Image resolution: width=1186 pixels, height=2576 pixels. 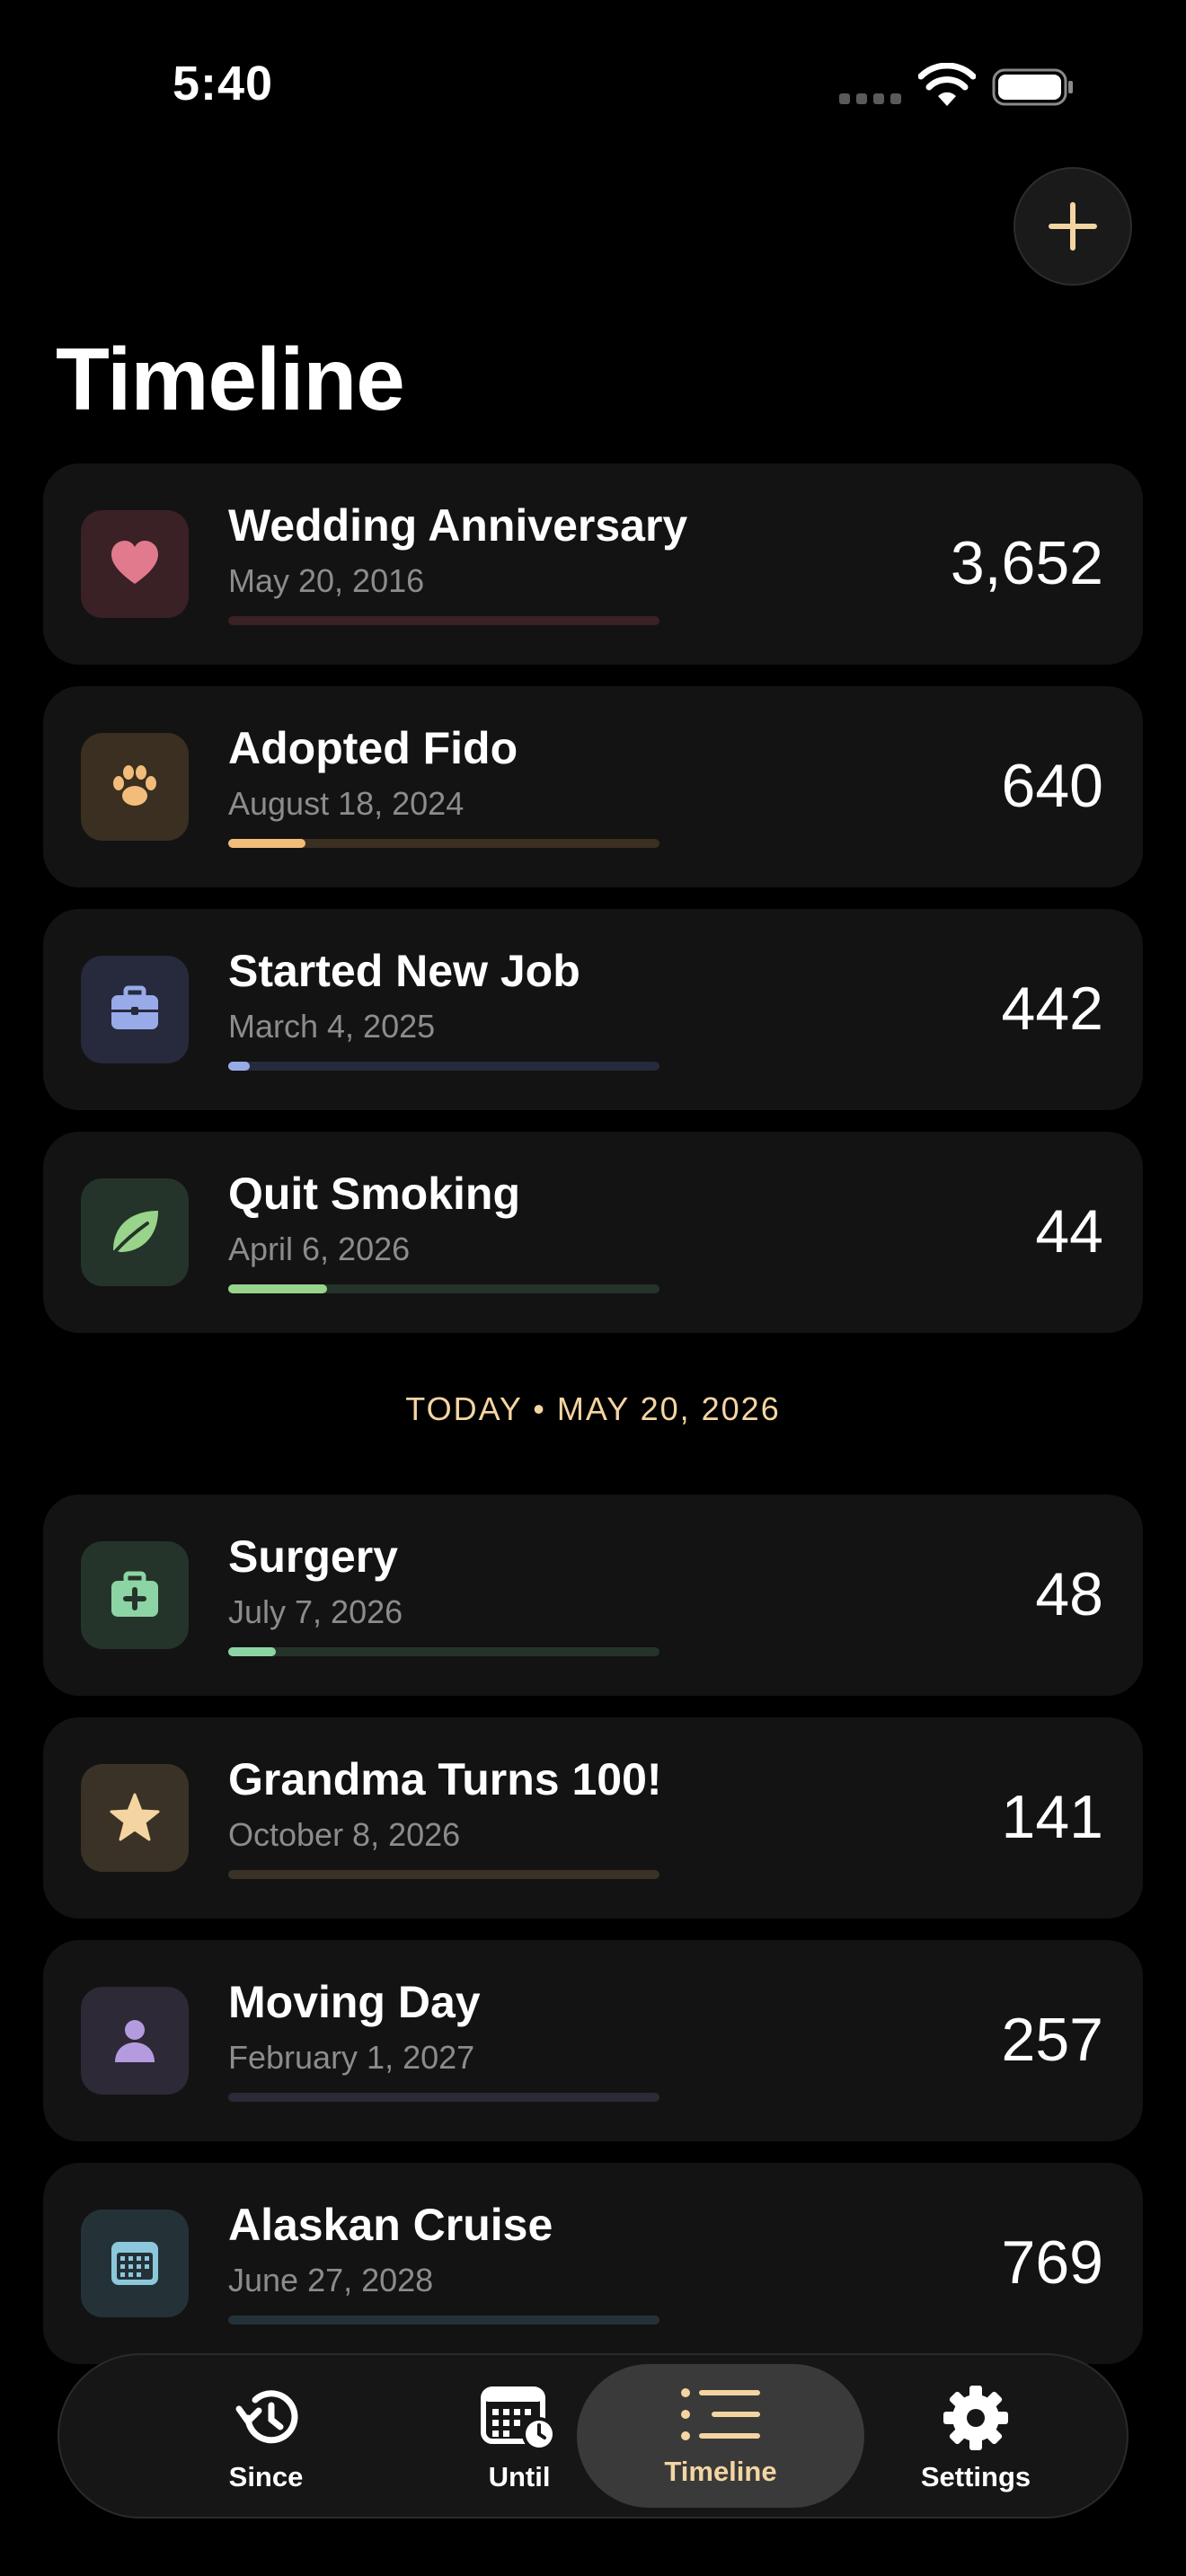 I want to click on history-icon, so click(x=266, y=2417).